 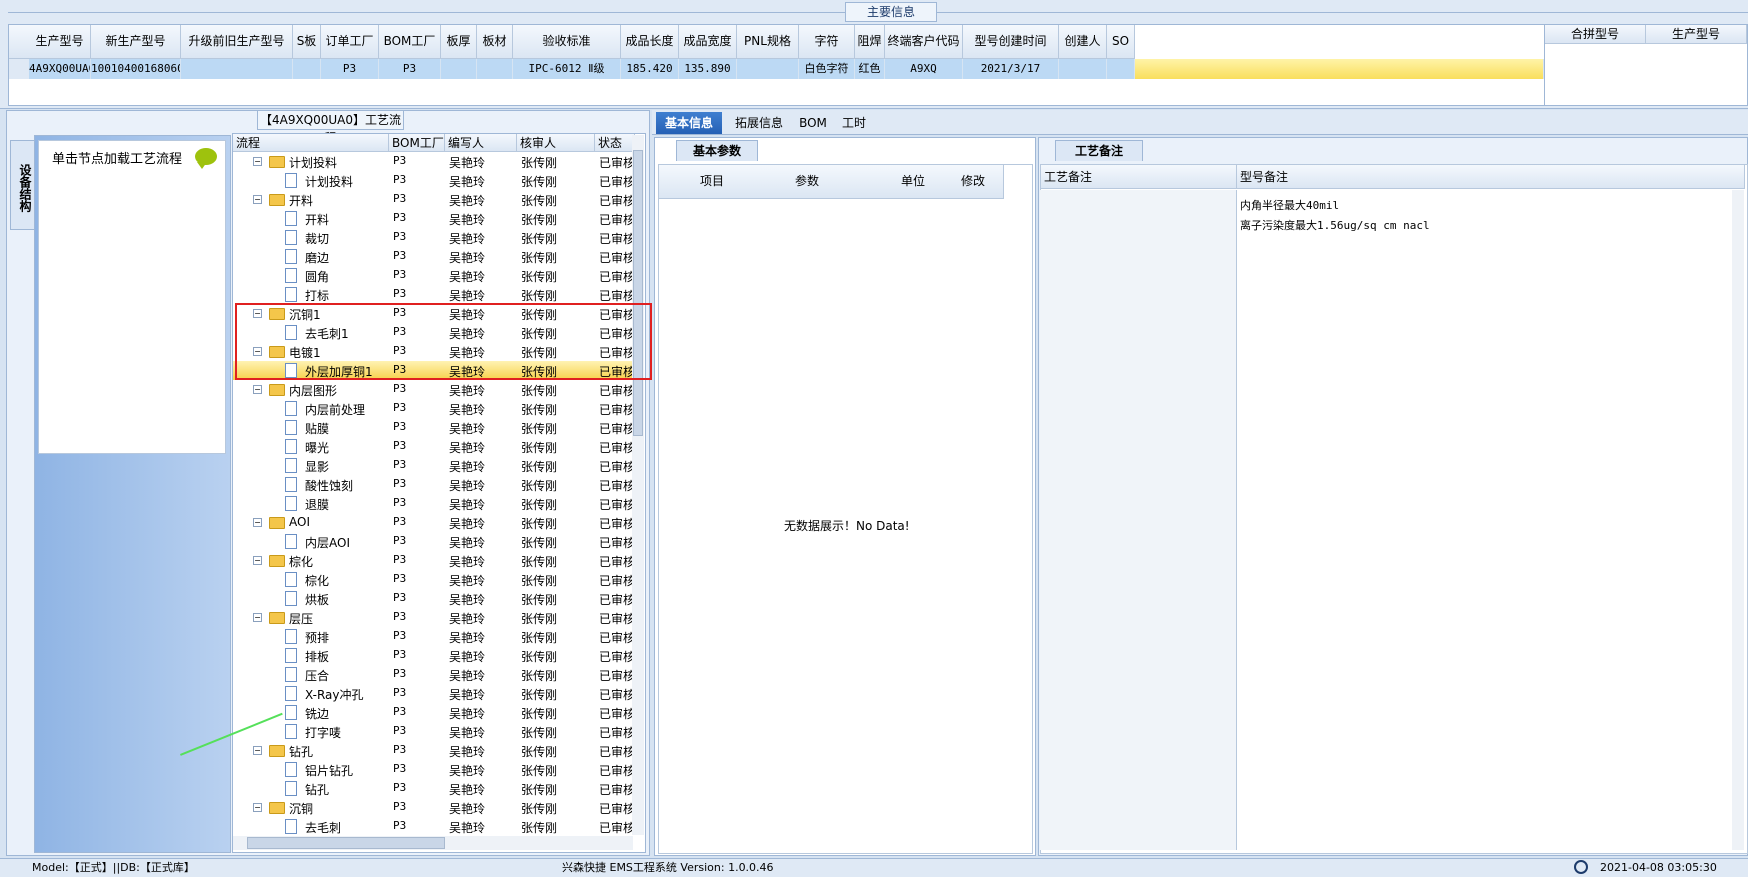 I want to click on tree-scroll-thumb, so click(x=638, y=293).